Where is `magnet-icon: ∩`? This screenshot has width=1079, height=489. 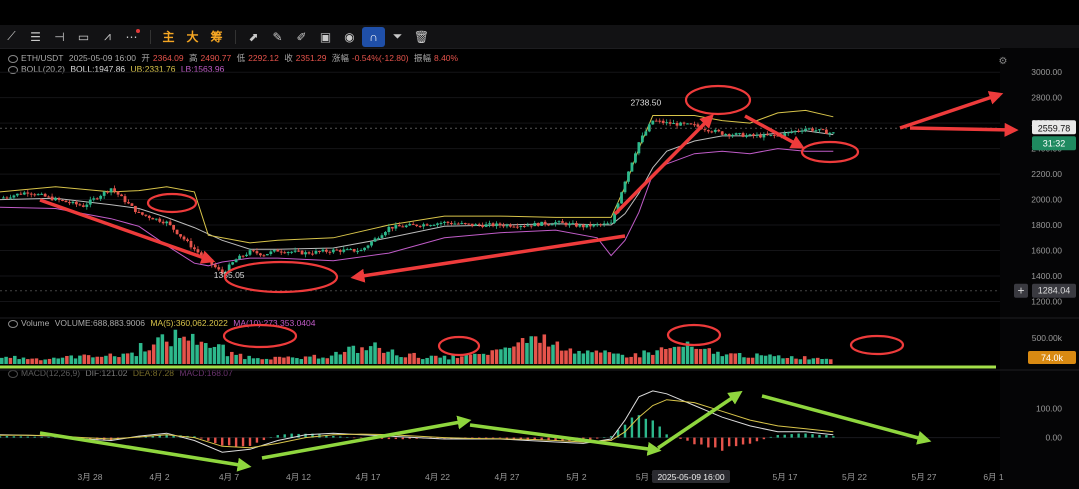 magnet-icon: ∩ is located at coordinates (373, 36).